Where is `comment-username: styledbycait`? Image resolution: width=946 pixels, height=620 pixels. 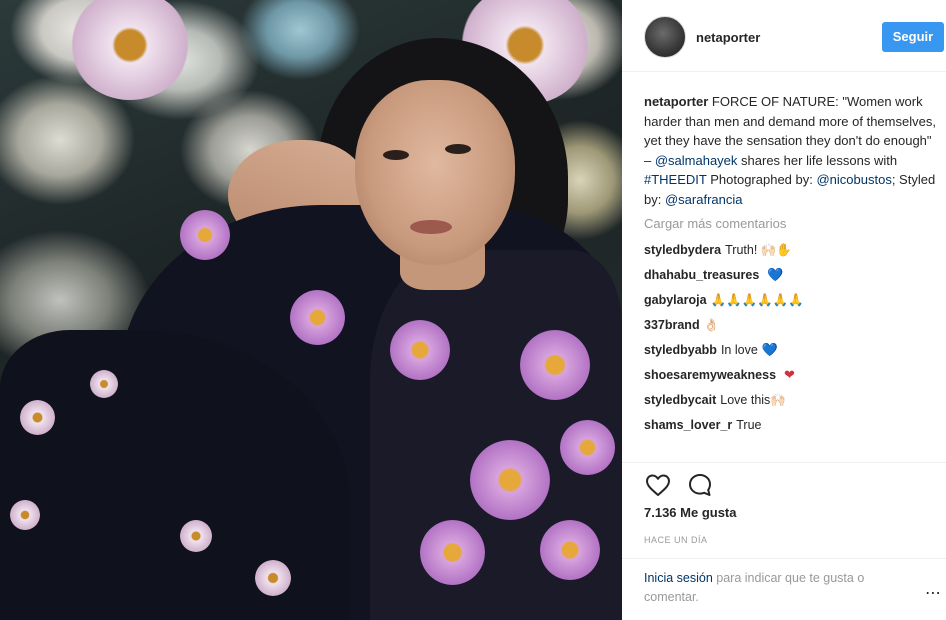
comment-username: styledbycait is located at coordinates (680, 400).